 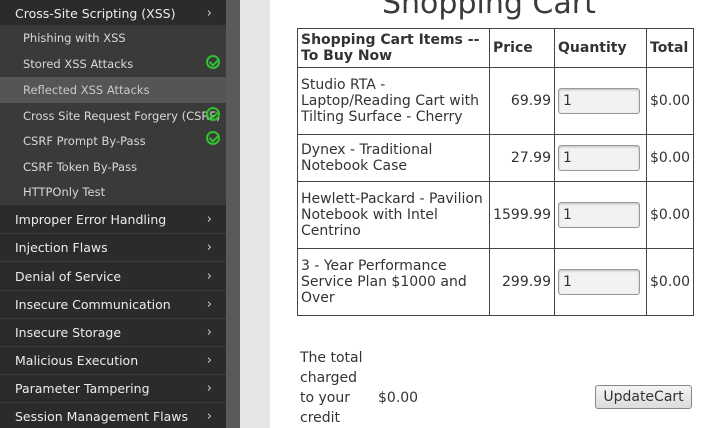 What do you see at coordinates (331, 388) in the screenshot?
I see `total-charged-label: The total charged to your credit` at bounding box center [331, 388].